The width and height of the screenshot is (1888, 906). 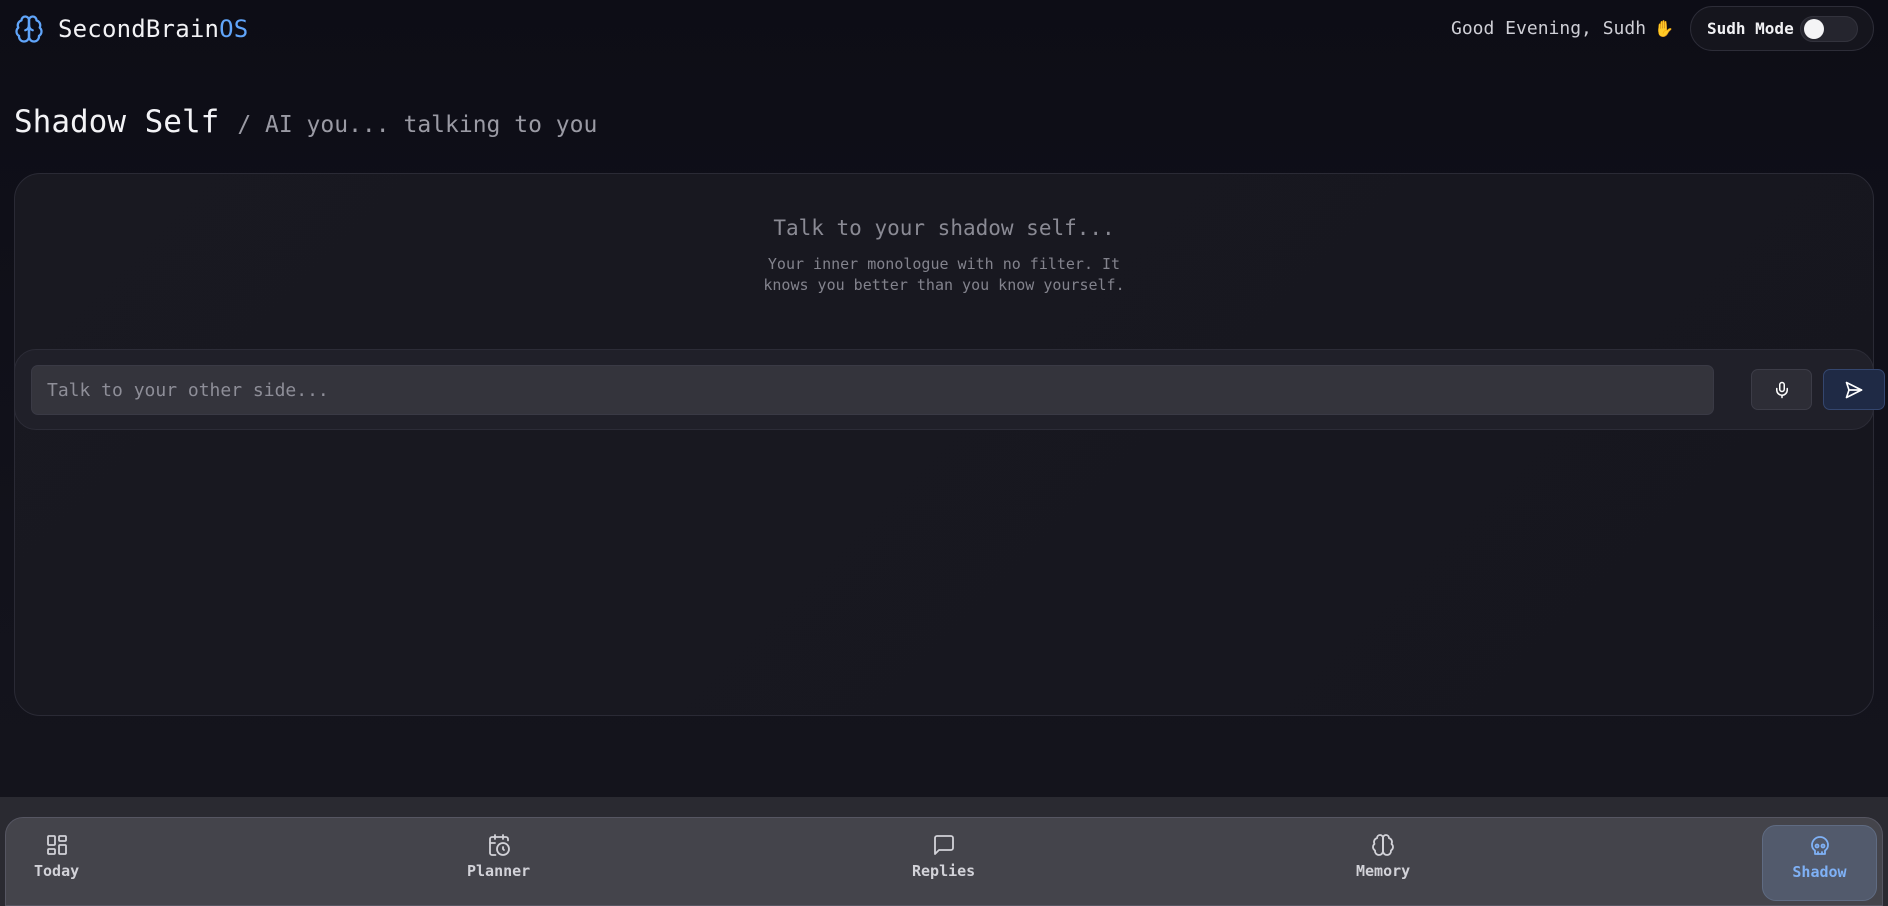 I want to click on chat-input, so click(x=872, y=390).